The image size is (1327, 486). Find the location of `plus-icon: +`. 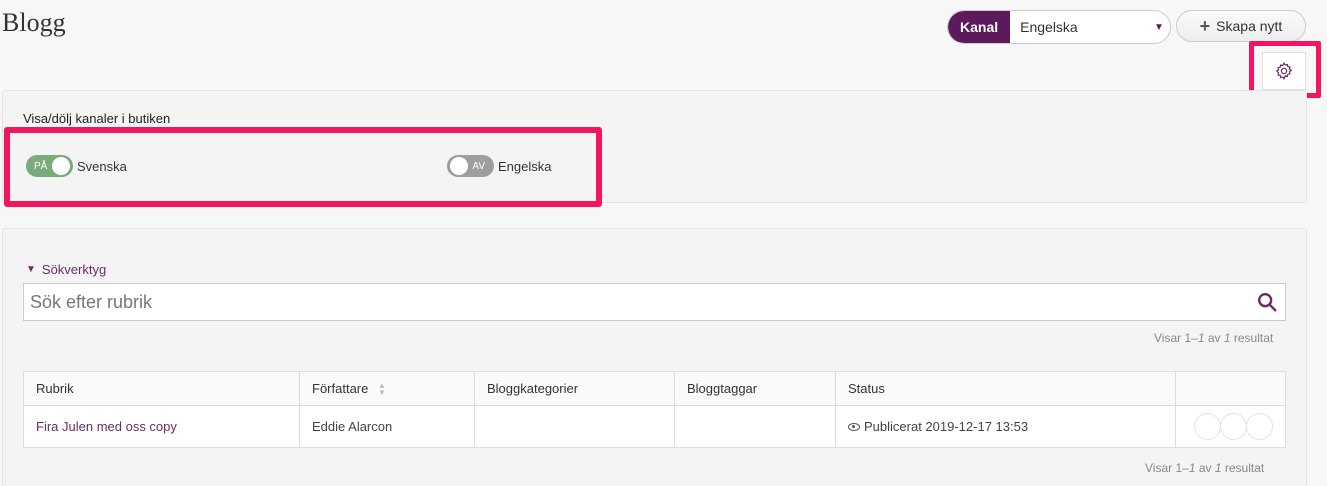

plus-icon: + is located at coordinates (1205, 26).